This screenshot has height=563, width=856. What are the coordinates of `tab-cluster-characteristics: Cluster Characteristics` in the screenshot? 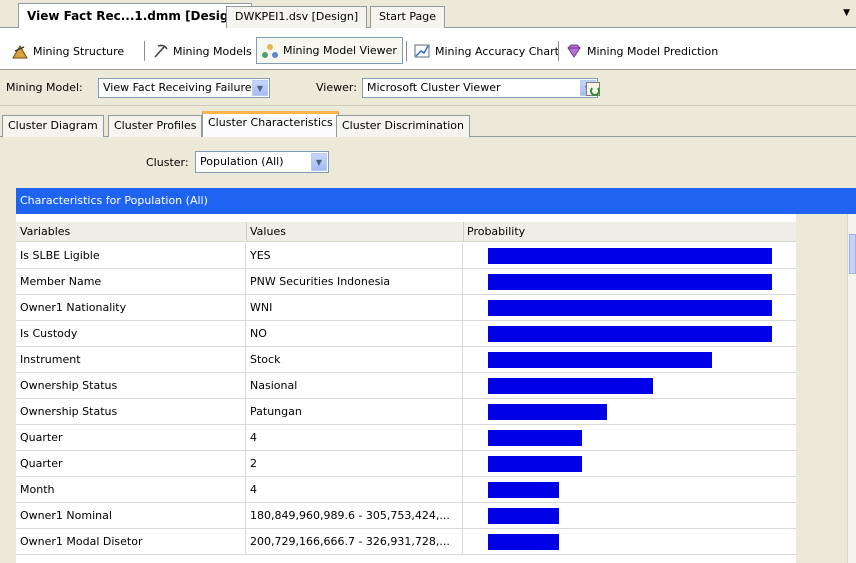 It's located at (270, 124).